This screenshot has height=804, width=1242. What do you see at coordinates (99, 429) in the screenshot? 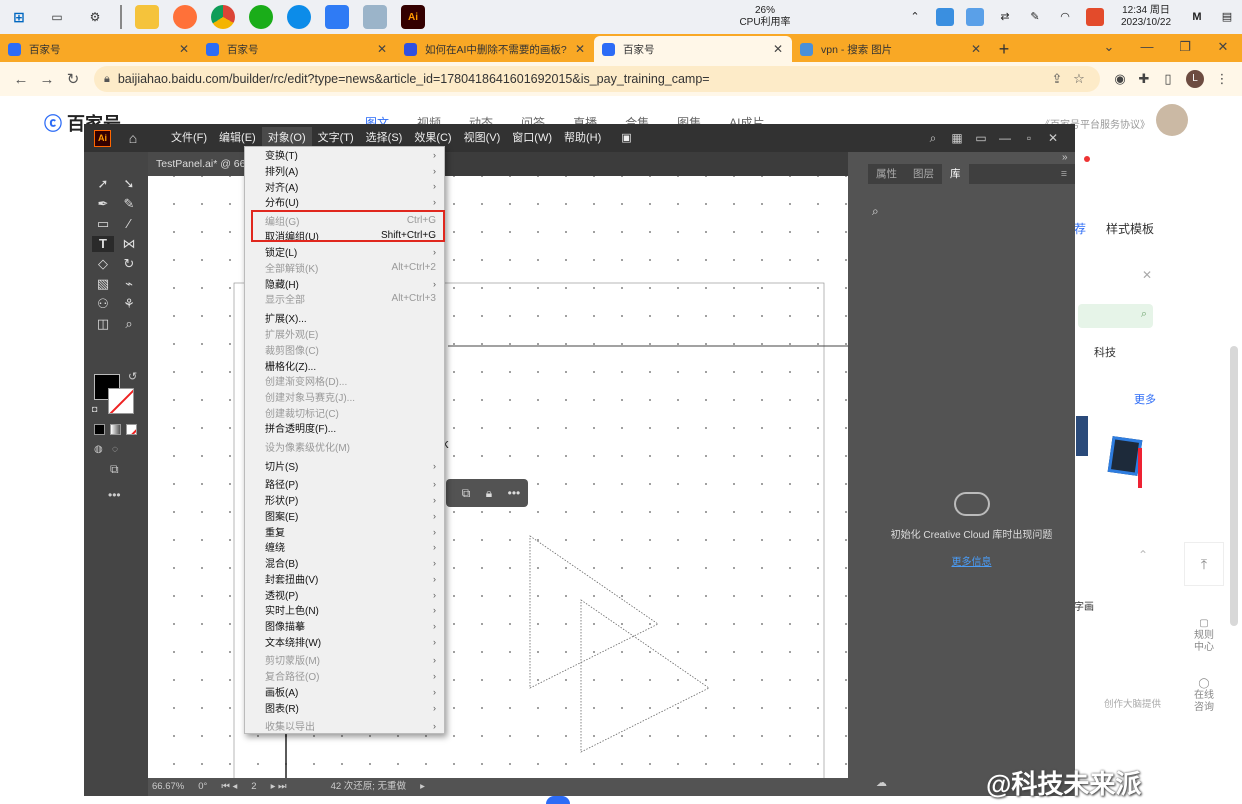
I see `color-mode-icon` at bounding box center [99, 429].